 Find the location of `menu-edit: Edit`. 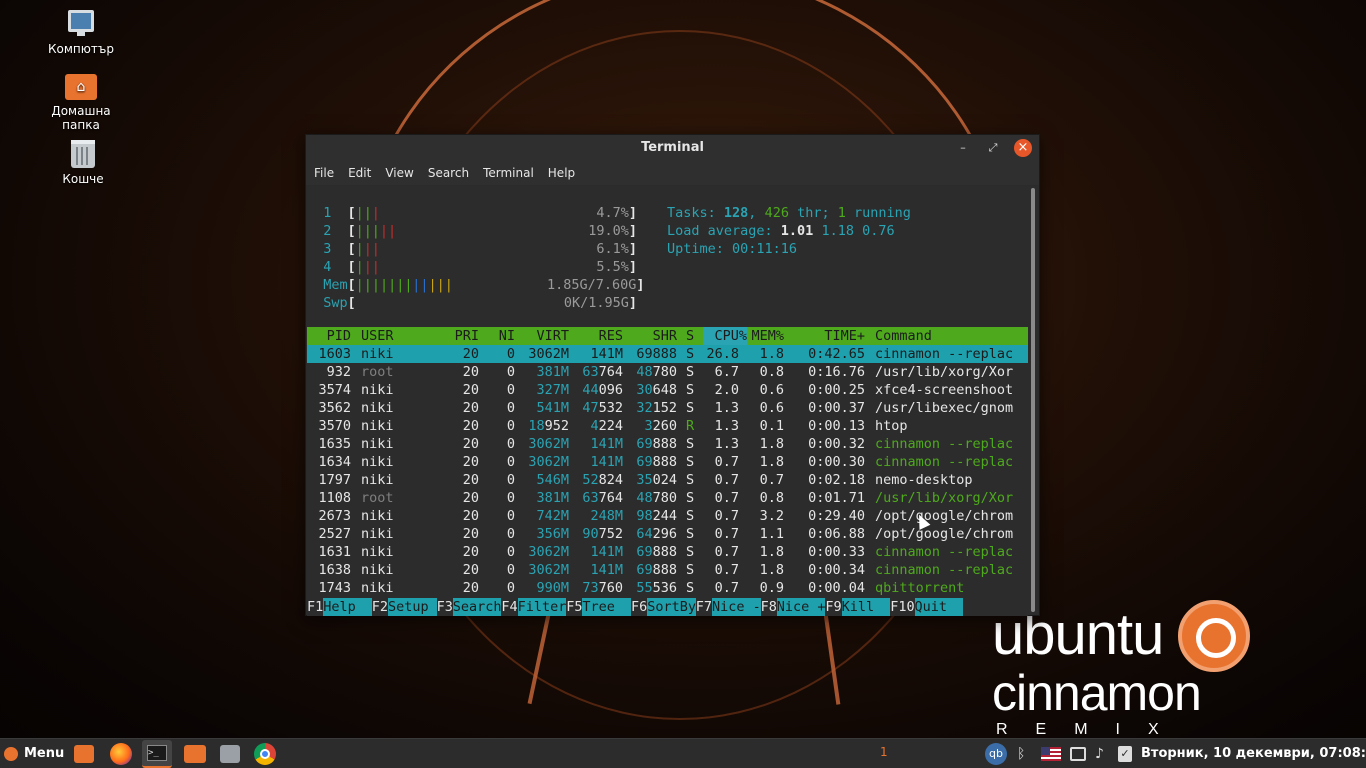

menu-edit: Edit is located at coordinates (359, 173).